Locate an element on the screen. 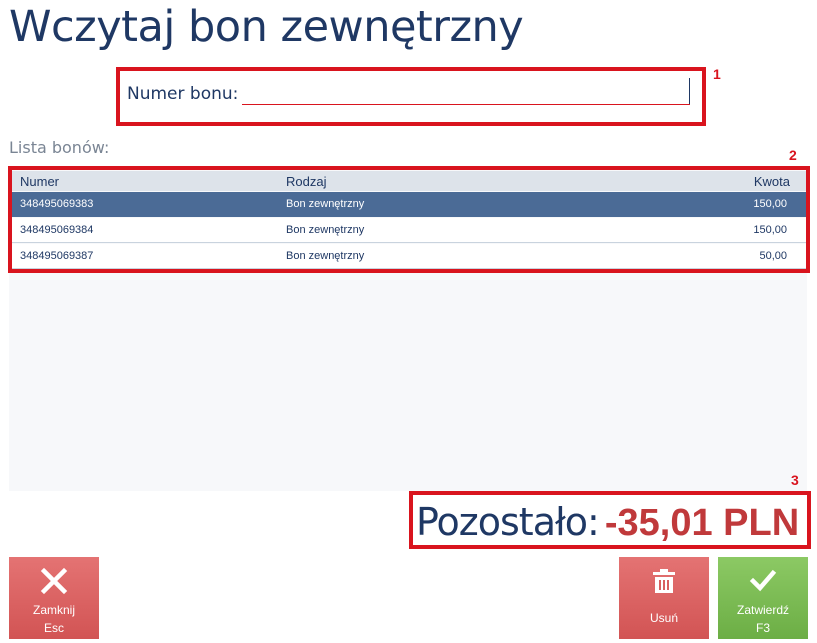 The width and height of the screenshot is (817, 643). check-icon is located at coordinates (763, 583).